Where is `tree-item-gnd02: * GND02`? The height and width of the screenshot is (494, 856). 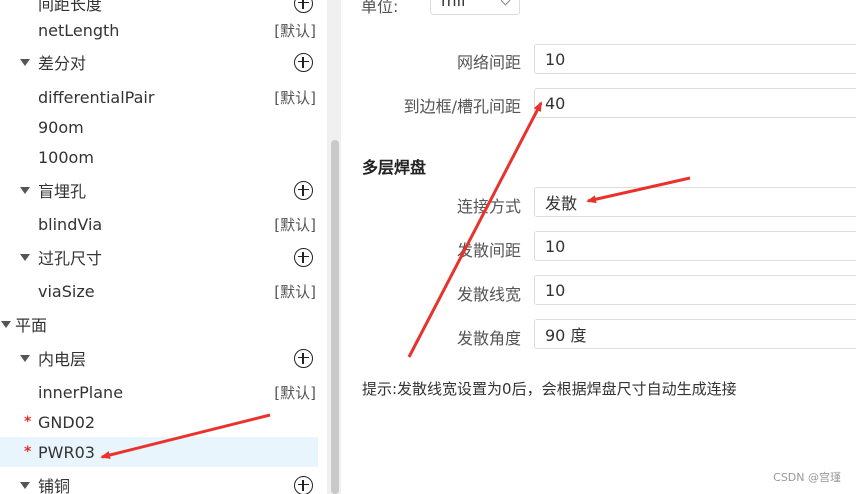
tree-item-gnd02: * GND02 is located at coordinates (159, 422).